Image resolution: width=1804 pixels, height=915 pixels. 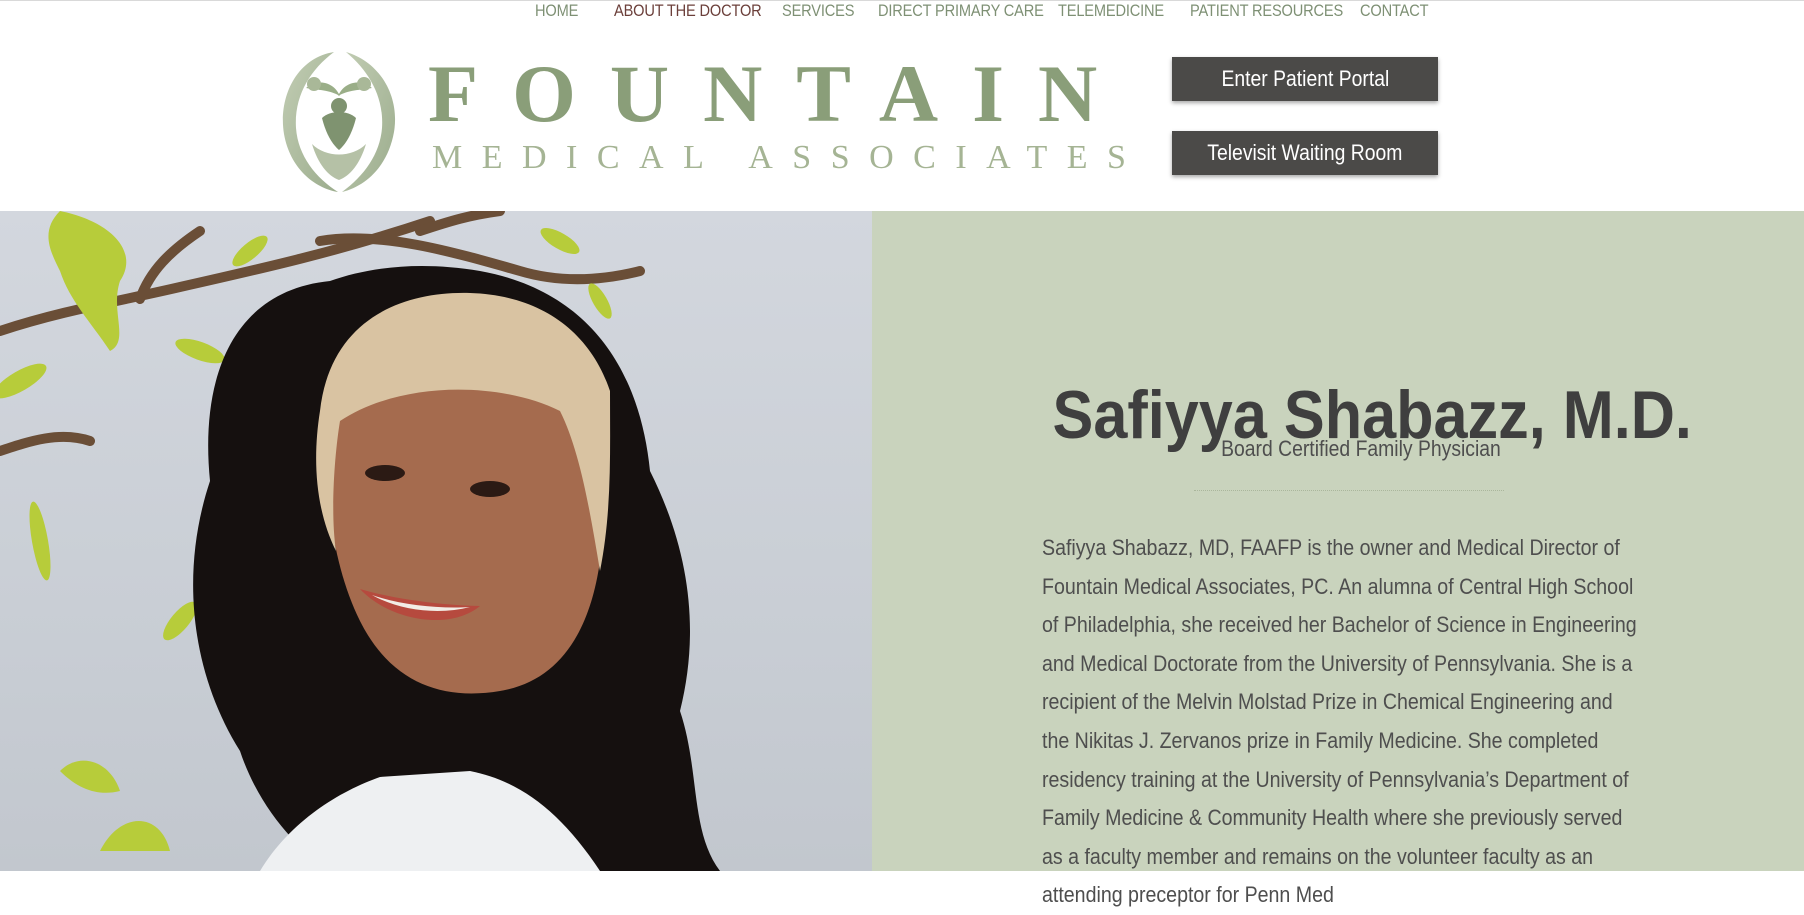 I want to click on site-logo: FOUNTAIN MEDICAL ASSOCIATES, so click(x=699, y=123).